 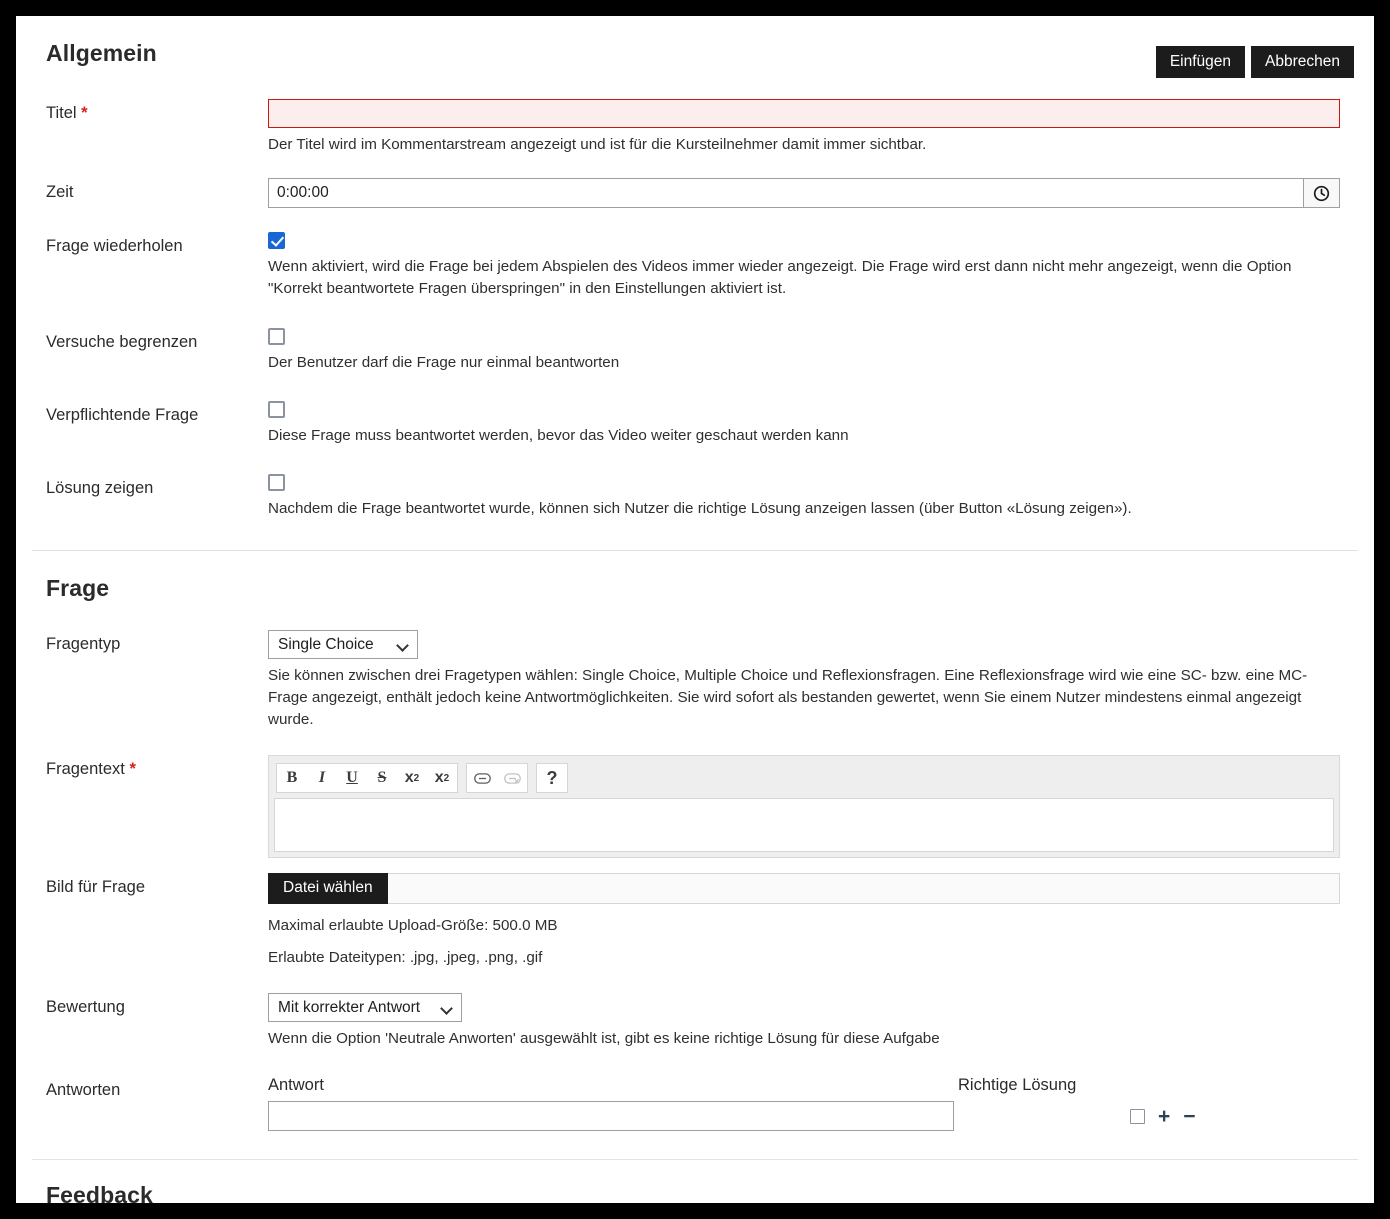 I want to click on superscript-exp: 2, so click(x=446, y=778).